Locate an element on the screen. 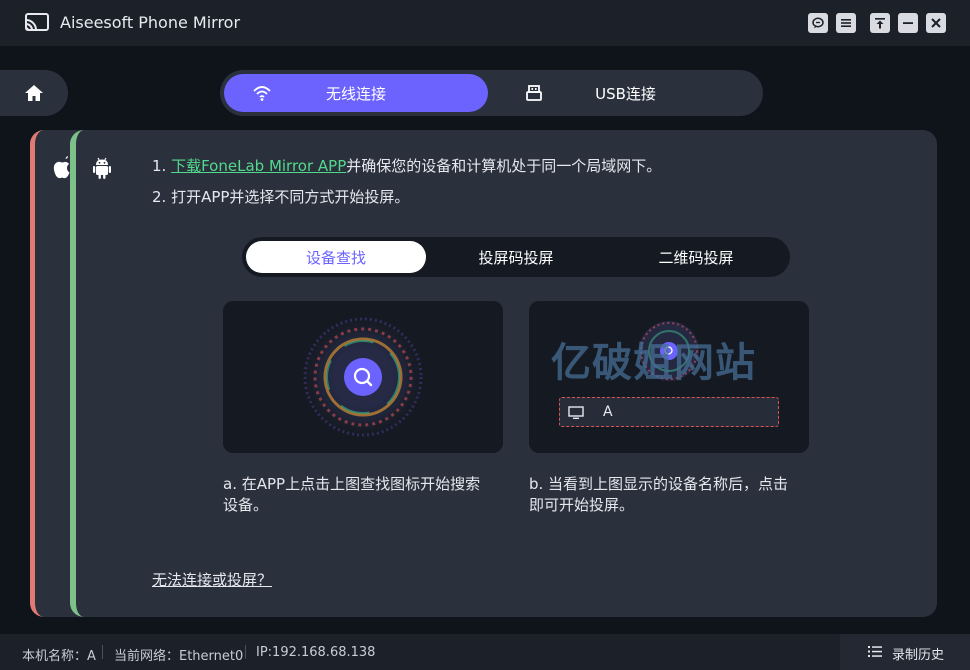 The image size is (970, 670). card-a-caption: a. 在APP上点击上图查找图标开始搜索 设备。 is located at coordinates (351, 495).